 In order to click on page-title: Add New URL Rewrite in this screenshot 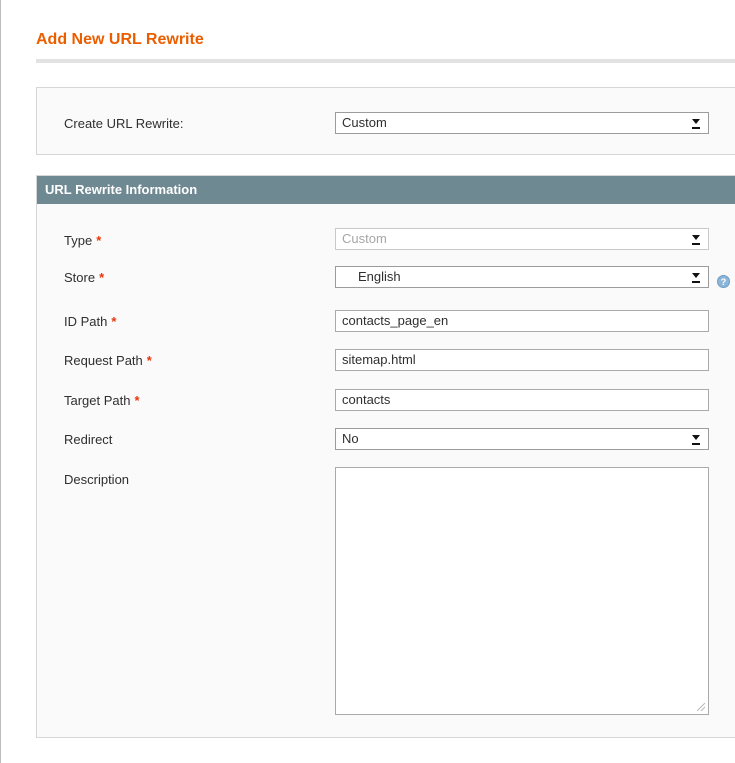, I will do `click(120, 39)`.